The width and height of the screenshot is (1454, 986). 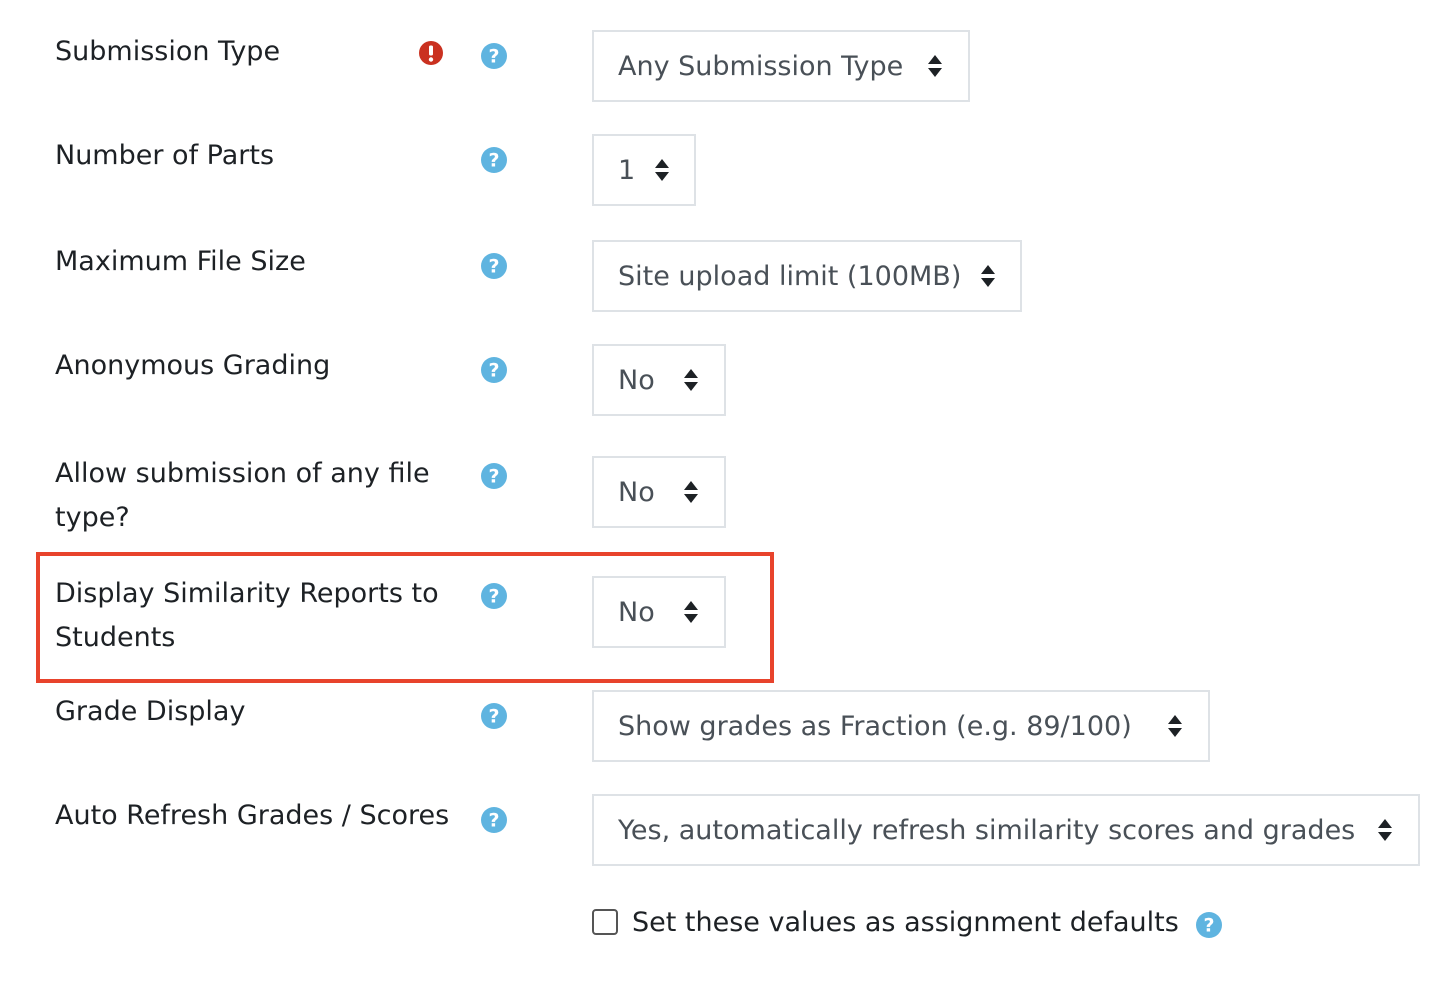 What do you see at coordinates (636, 380) in the screenshot?
I see `anonymous-grading-value: No` at bounding box center [636, 380].